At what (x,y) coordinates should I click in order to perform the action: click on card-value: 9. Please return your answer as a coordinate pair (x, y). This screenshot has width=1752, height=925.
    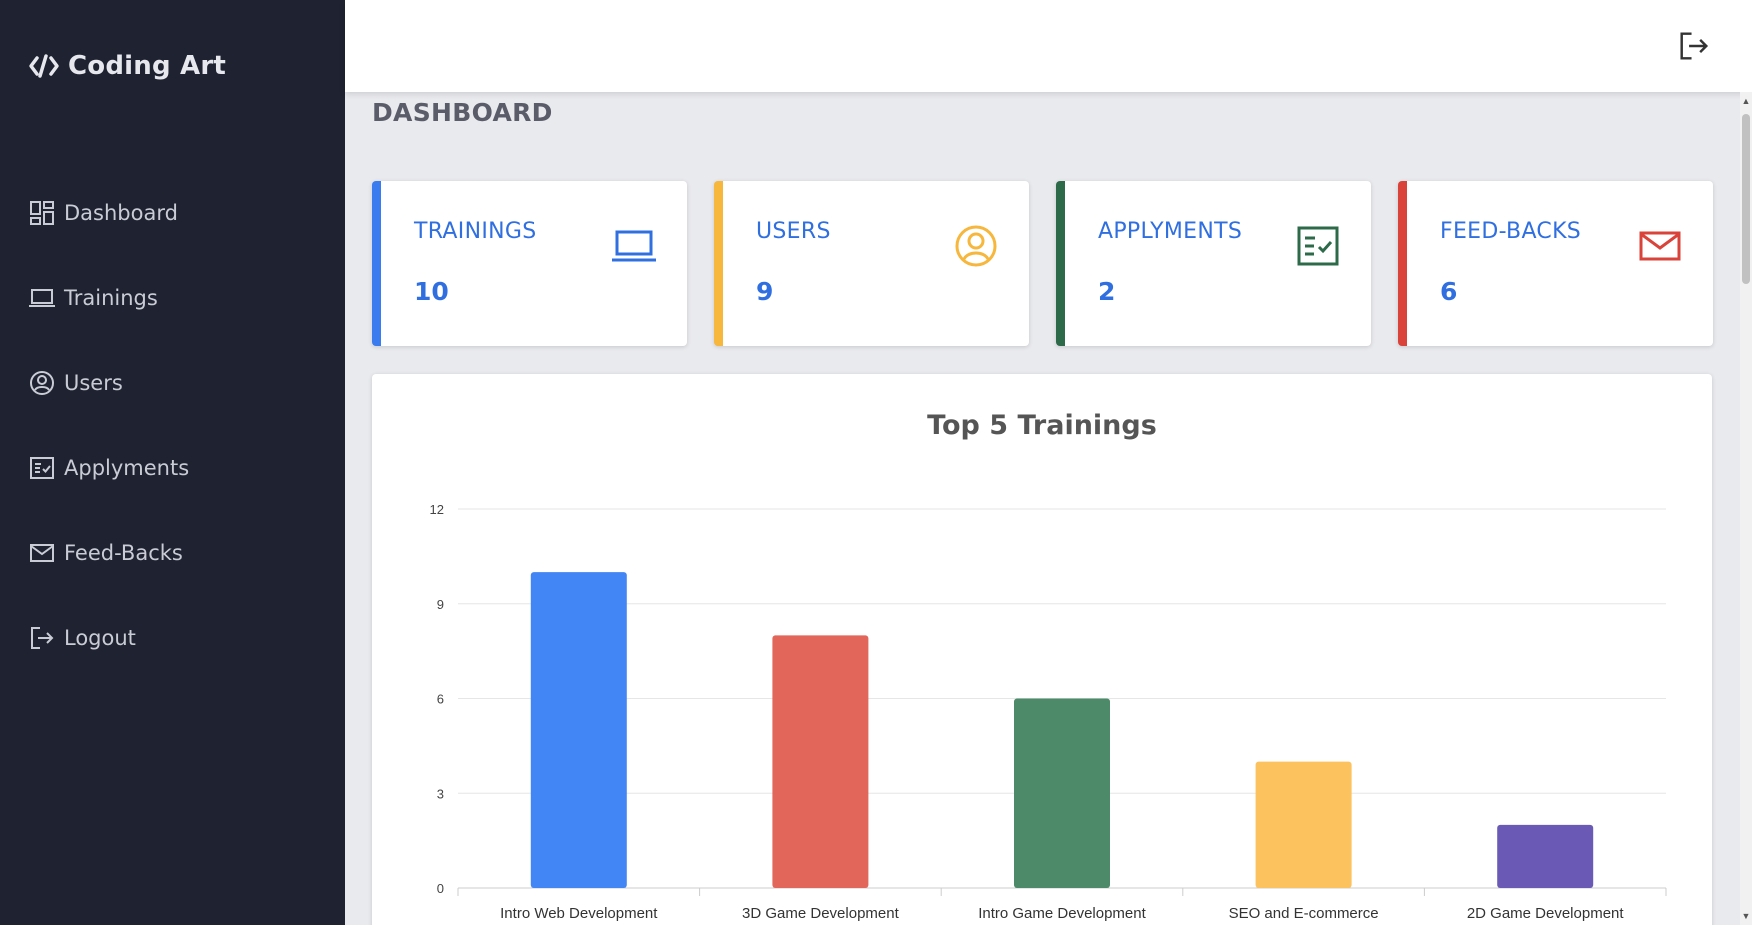
    Looking at the image, I should click on (765, 291).